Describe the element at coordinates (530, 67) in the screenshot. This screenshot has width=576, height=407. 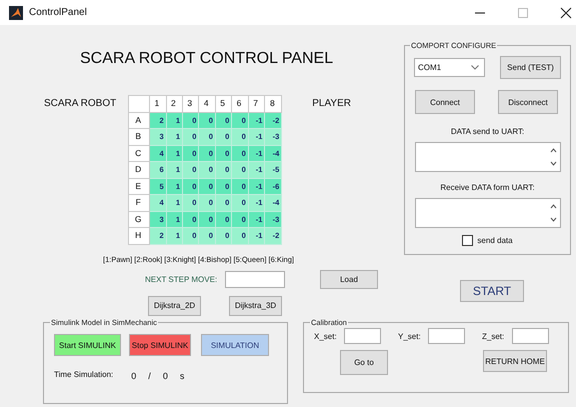
I see `send-test-button: Send (TEST)` at that location.